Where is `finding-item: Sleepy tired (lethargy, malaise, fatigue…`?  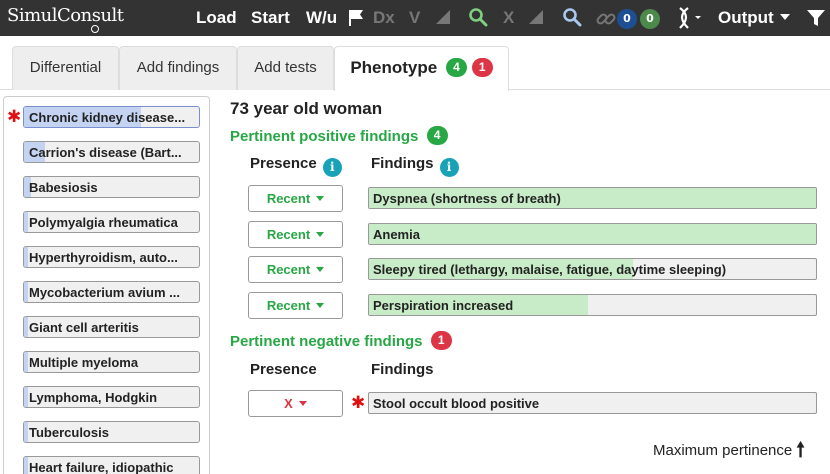 finding-item: Sleepy tired (lethargy, malaise, fatigue… is located at coordinates (592, 269).